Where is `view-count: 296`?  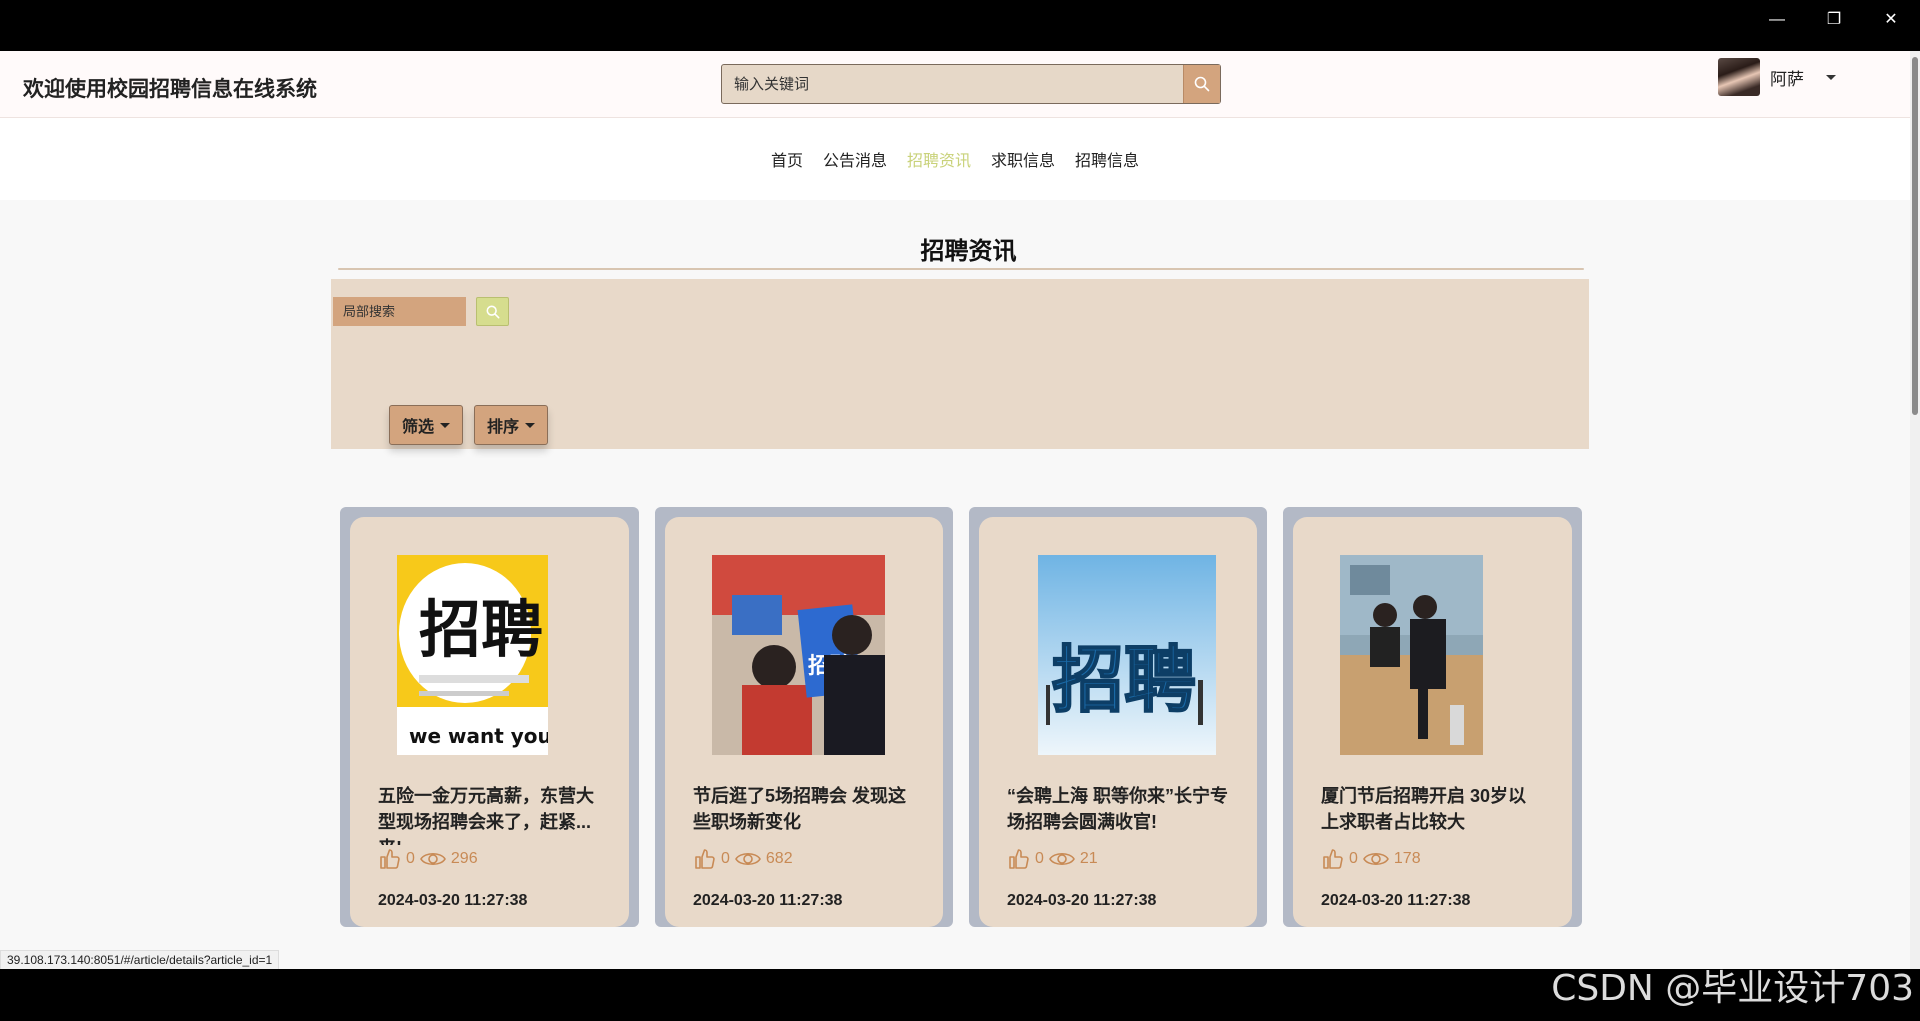 view-count: 296 is located at coordinates (464, 858).